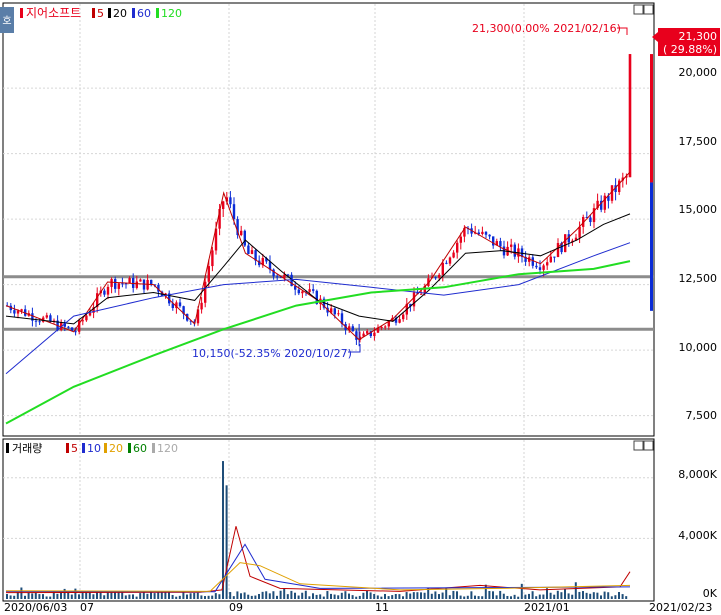 The width and height of the screenshot is (721, 615). Describe the element at coordinates (648, 445) in the screenshot. I see `volume-panel-close-icon` at that location.